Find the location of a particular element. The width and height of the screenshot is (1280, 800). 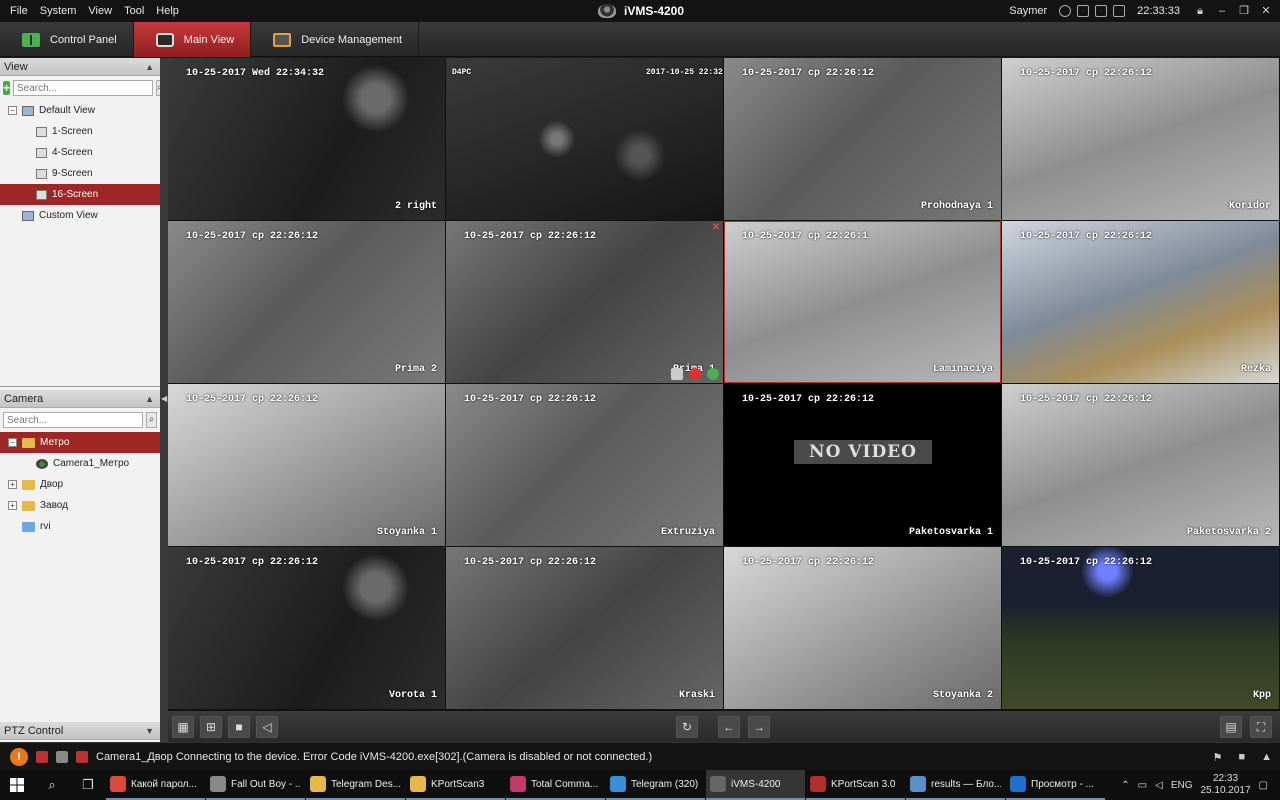

warning-icon: ! is located at coordinates (19, 756).